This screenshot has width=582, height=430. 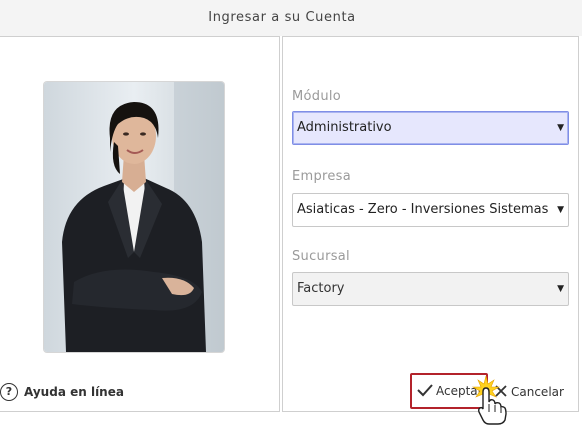 What do you see at coordinates (537, 392) in the screenshot?
I see `cancel-label: Cancelar` at bounding box center [537, 392].